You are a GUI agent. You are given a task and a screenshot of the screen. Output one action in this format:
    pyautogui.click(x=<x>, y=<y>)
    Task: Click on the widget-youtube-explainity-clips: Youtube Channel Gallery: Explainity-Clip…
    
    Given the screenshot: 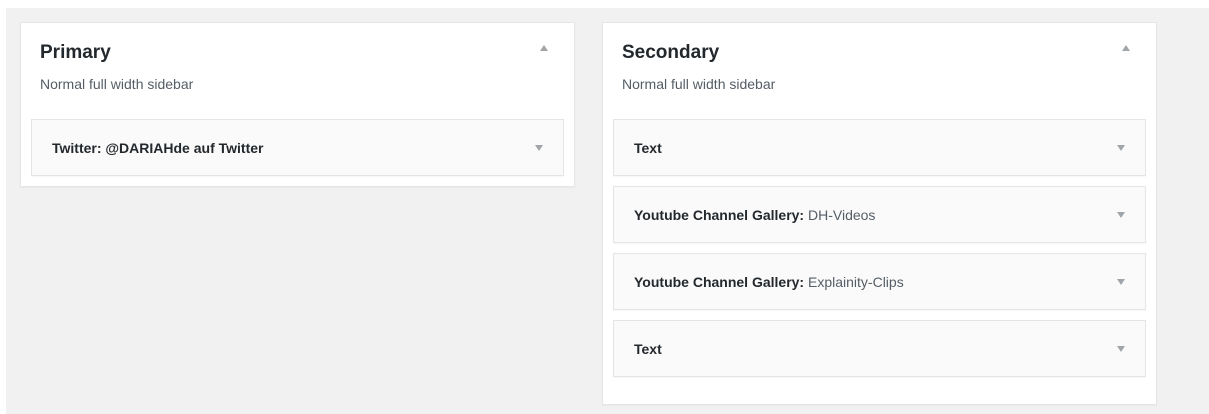 What is the action you would take?
    pyautogui.click(x=879, y=281)
    